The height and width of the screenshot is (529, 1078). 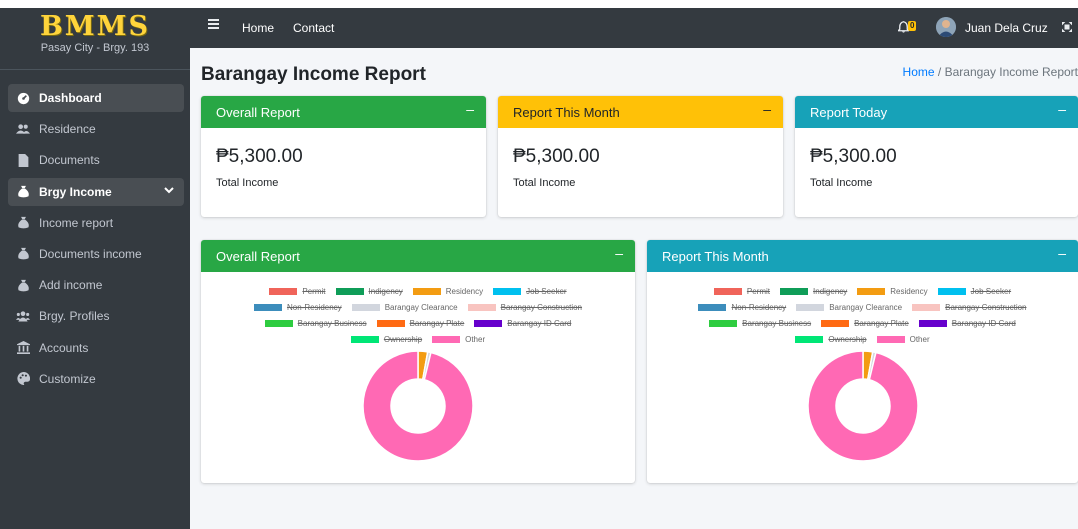 What do you see at coordinates (343, 112) in the screenshot?
I see `card-header: Overall Report –` at bounding box center [343, 112].